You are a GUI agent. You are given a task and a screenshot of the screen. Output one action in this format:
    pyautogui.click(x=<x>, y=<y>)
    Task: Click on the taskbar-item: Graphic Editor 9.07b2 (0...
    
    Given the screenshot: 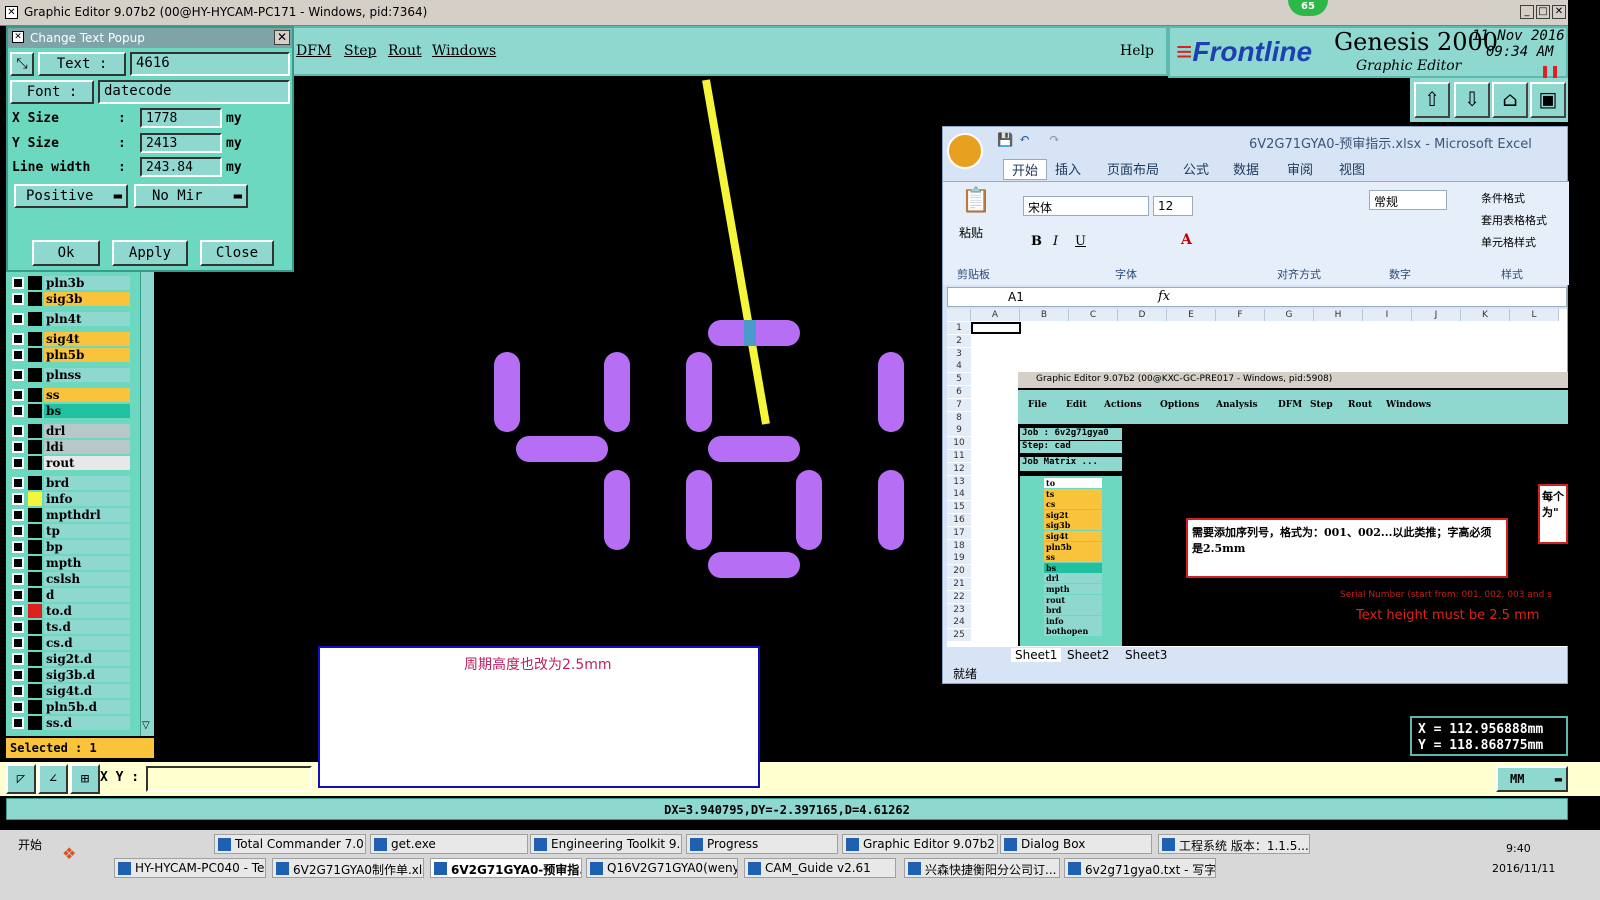 What is the action you would take?
    pyautogui.click(x=920, y=844)
    